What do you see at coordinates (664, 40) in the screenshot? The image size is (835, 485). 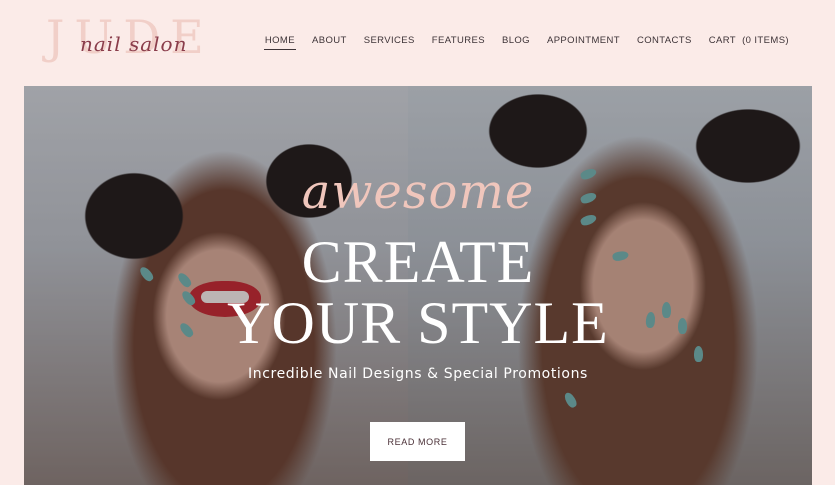 I see `nav-contacts: CONTACTS` at bounding box center [664, 40].